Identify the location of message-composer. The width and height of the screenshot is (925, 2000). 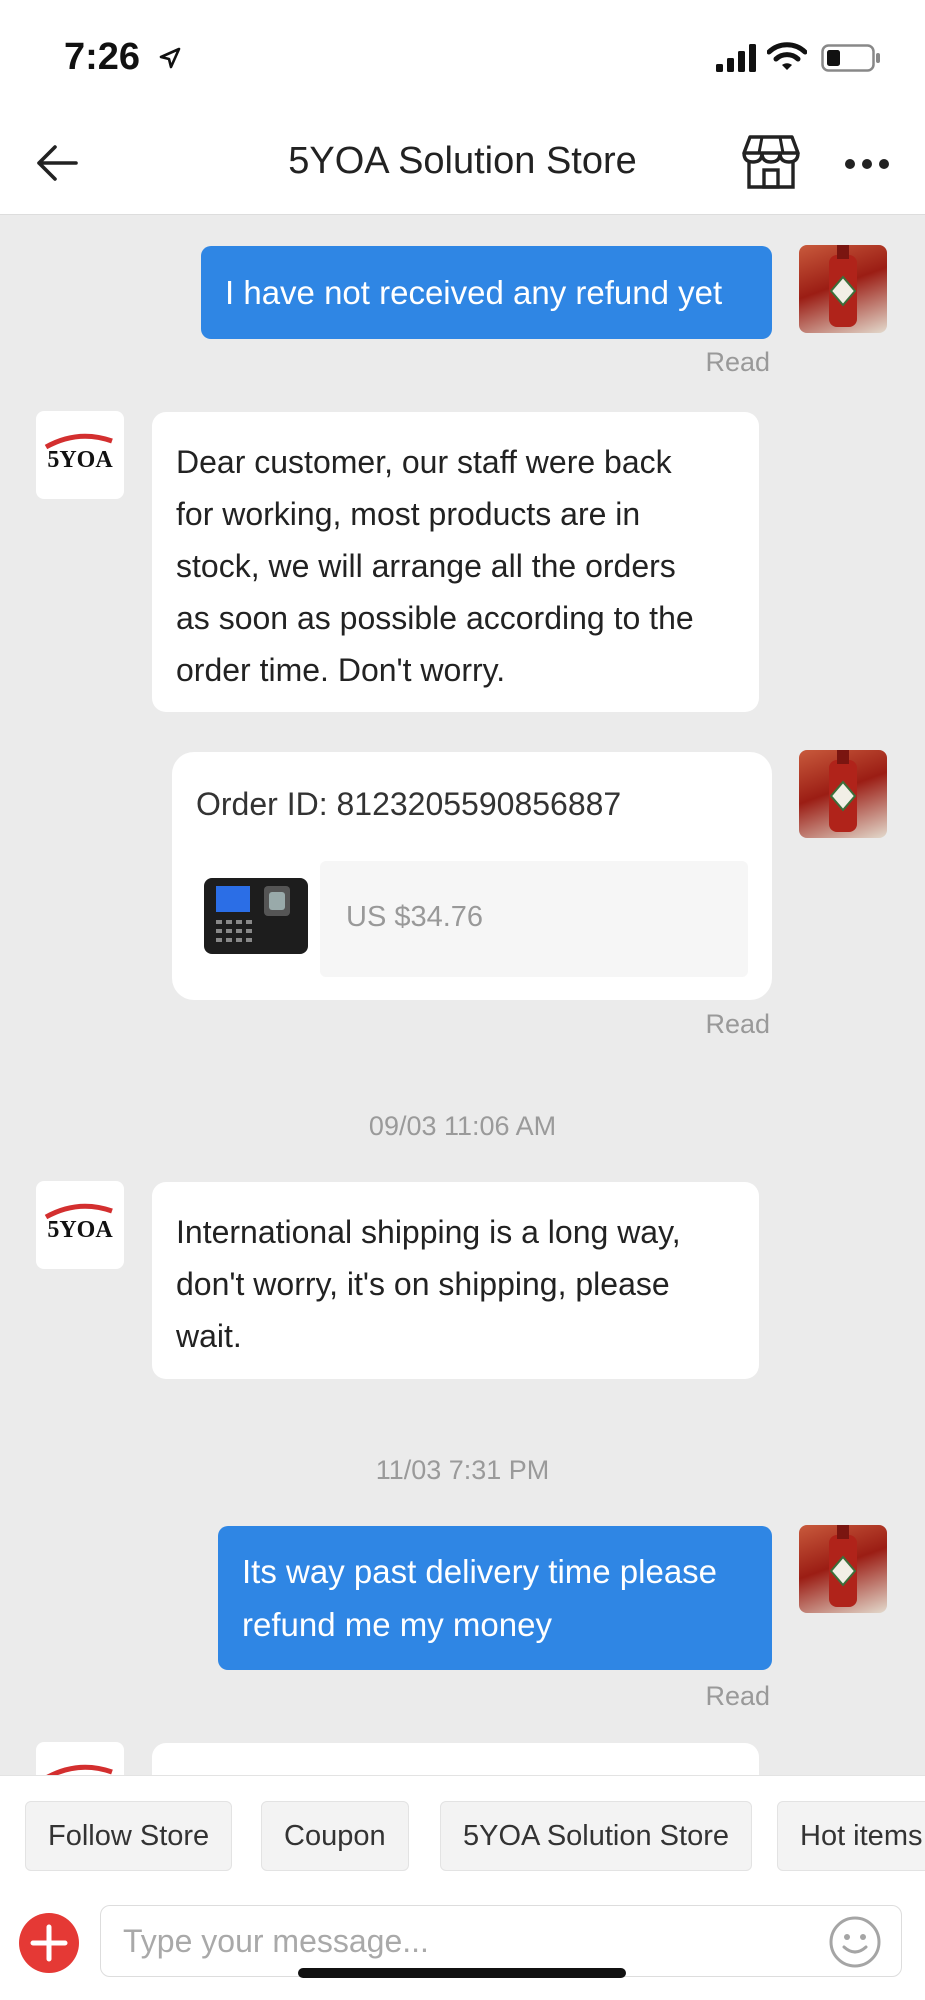
(462, 1945).